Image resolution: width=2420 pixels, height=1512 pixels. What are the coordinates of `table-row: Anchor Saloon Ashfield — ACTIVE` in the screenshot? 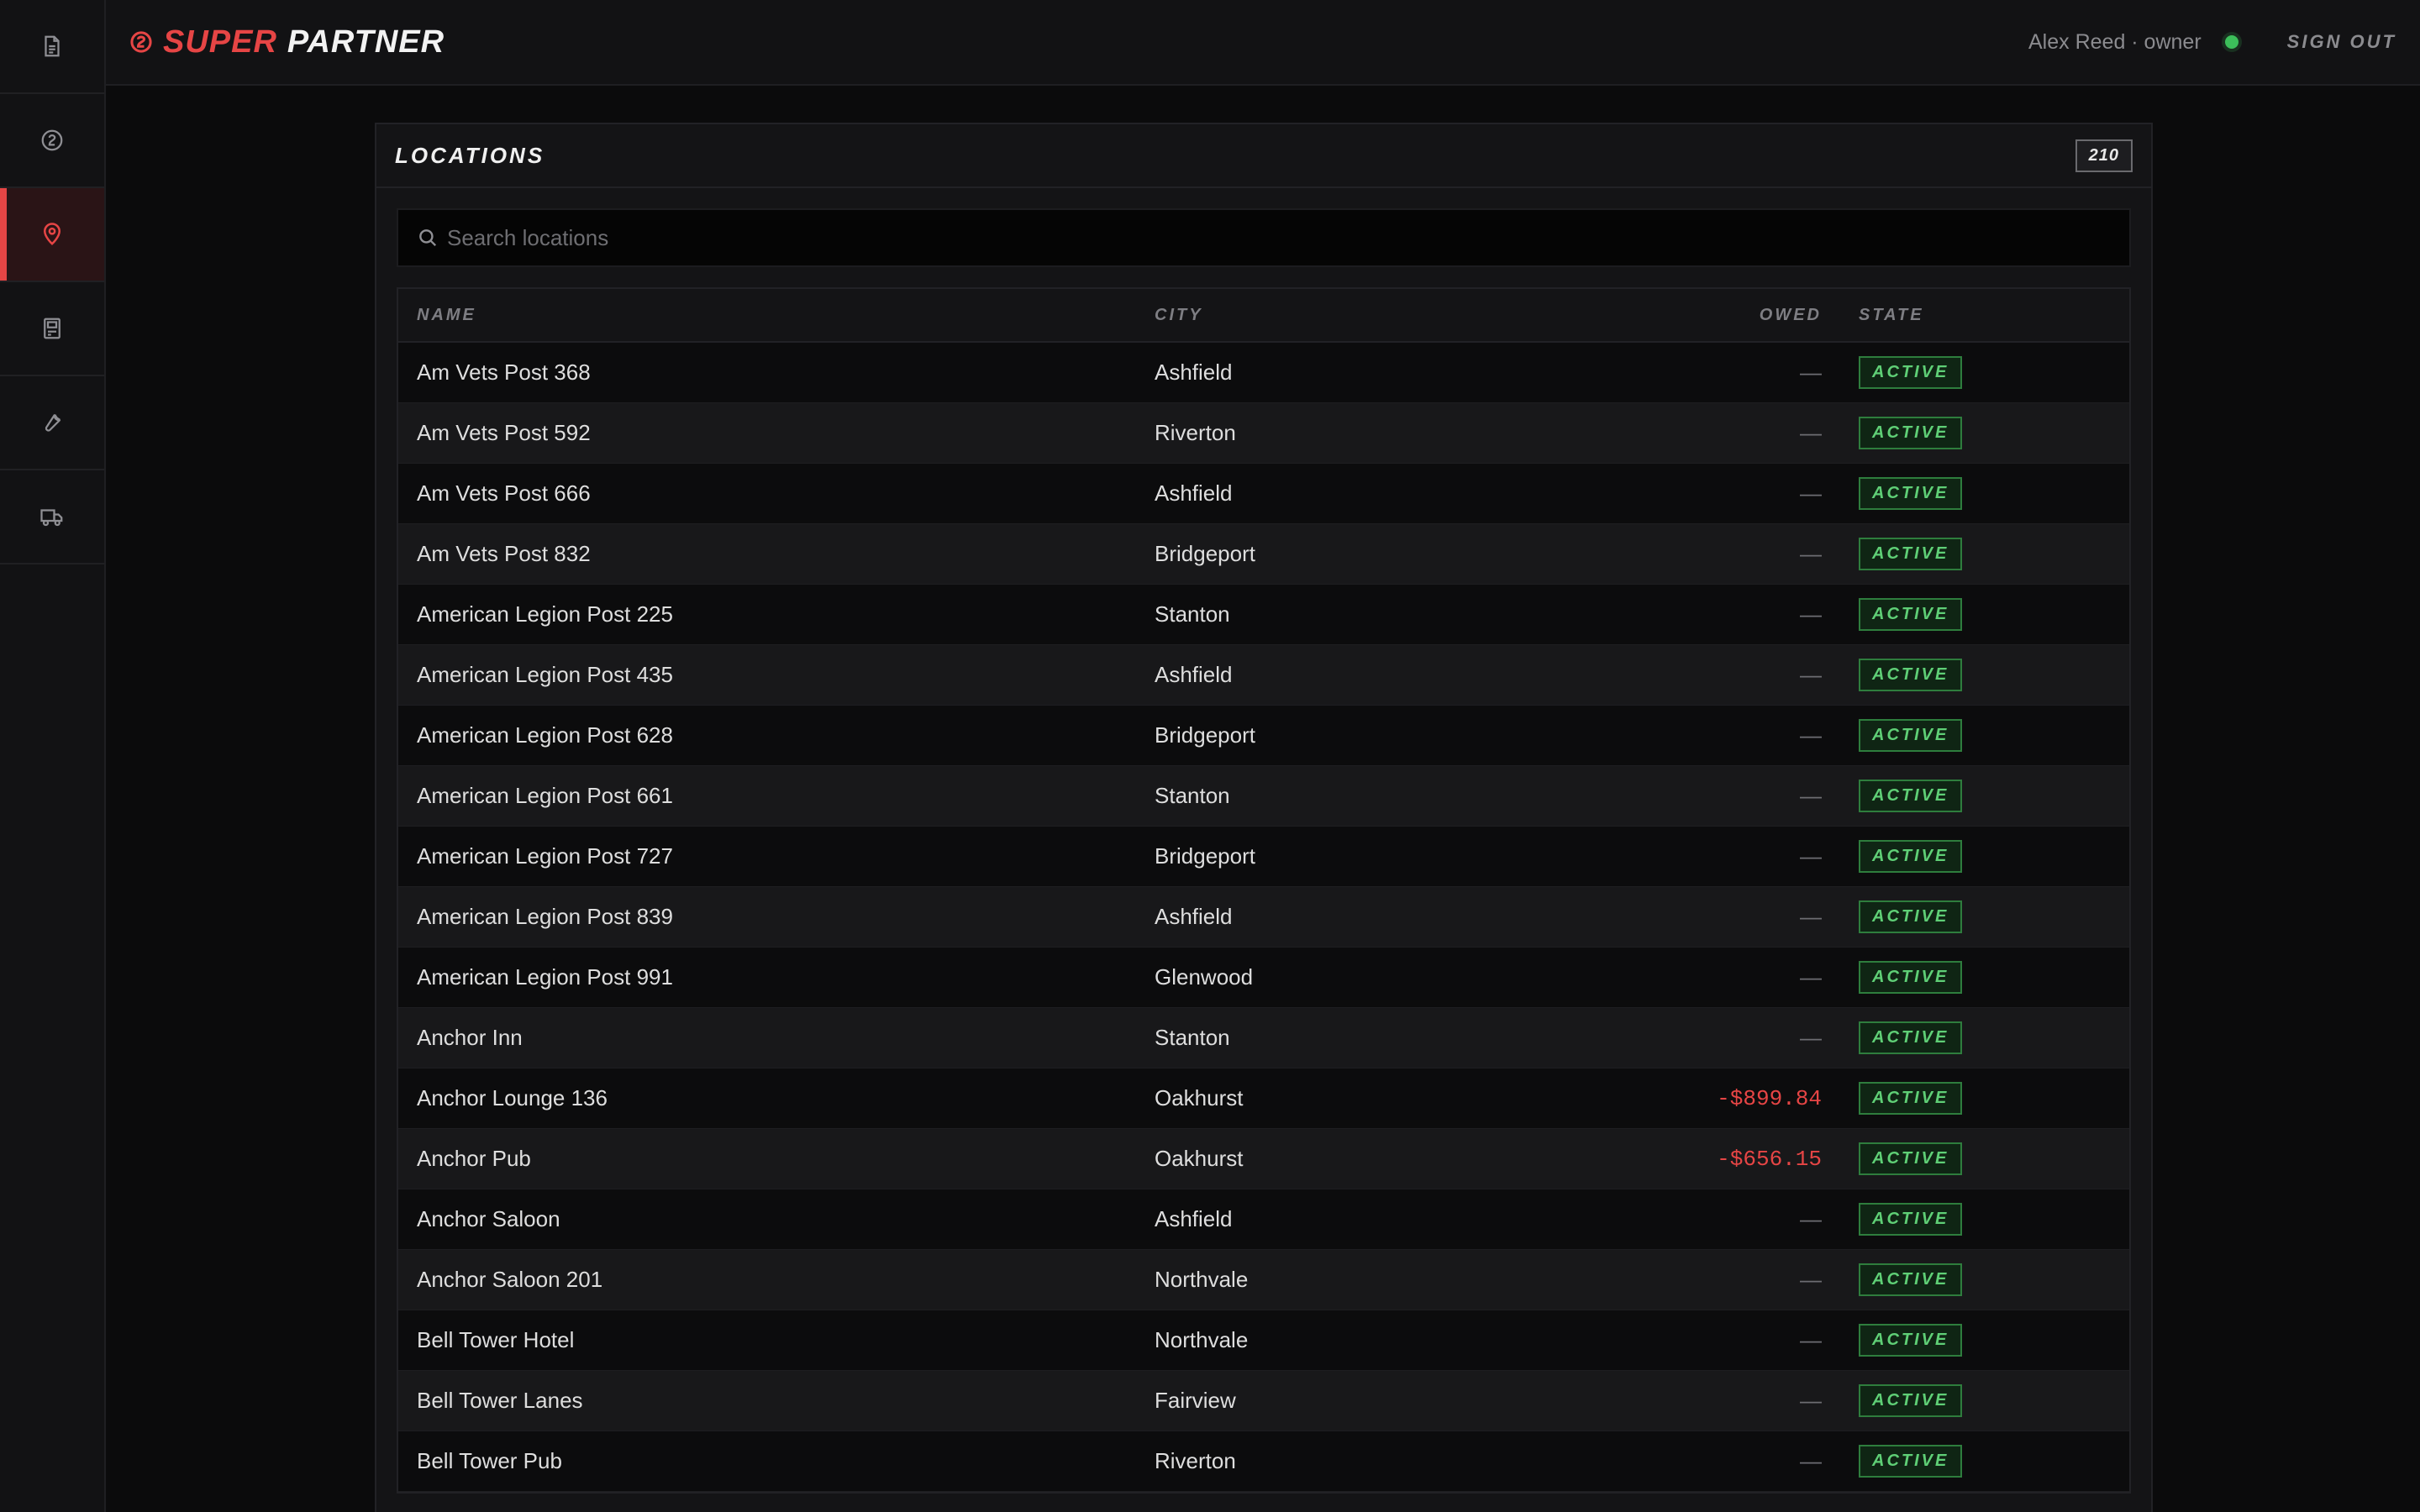 It's located at (1263, 1219).